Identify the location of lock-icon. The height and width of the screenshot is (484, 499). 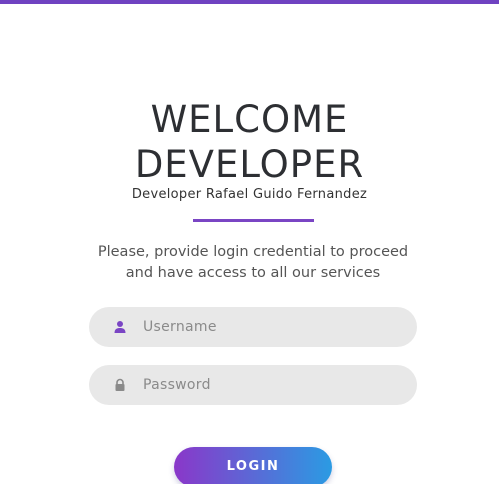
(120, 384).